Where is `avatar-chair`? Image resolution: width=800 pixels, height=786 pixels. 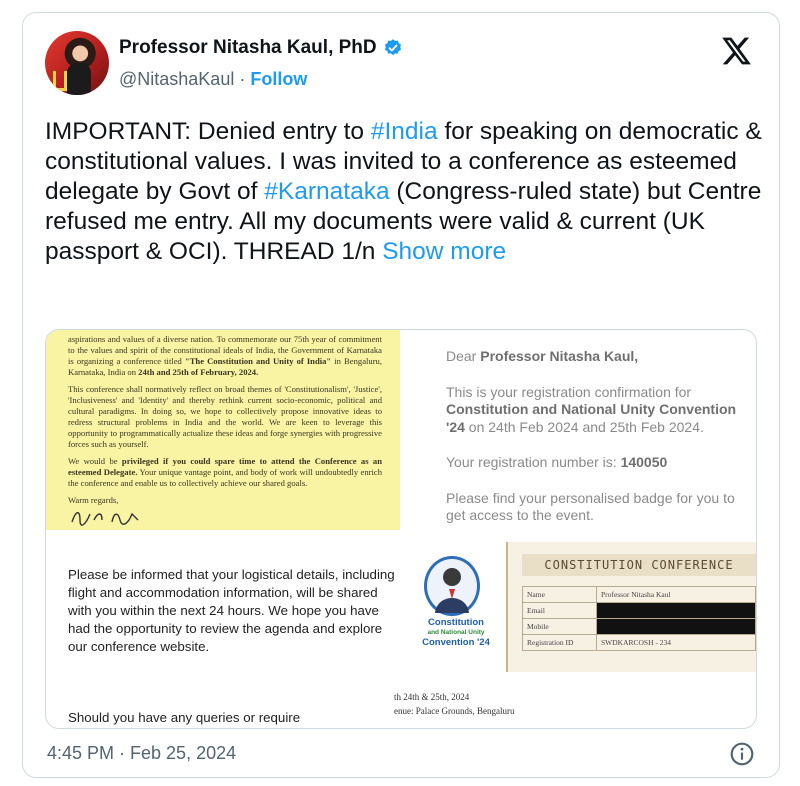
avatar-chair is located at coordinates (60, 81).